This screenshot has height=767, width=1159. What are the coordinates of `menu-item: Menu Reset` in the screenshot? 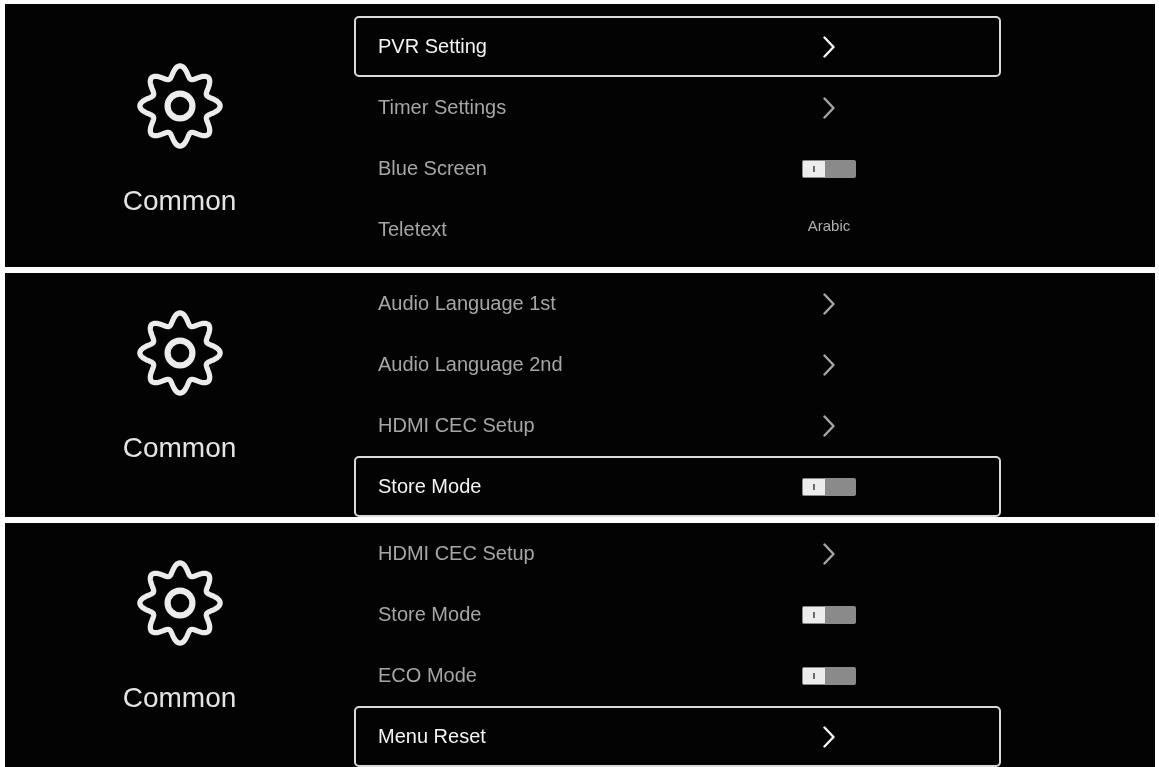 It's located at (677, 736).